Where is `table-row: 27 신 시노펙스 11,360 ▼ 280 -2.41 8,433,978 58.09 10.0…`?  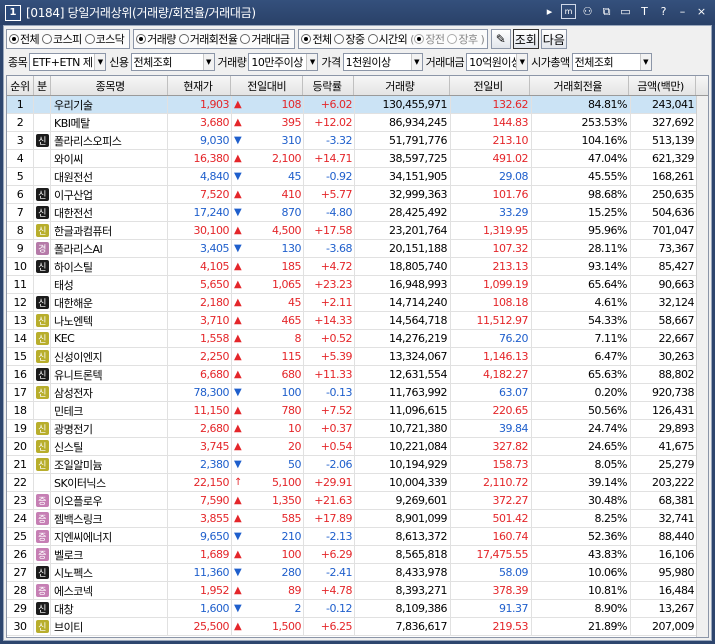 table-row: 27 신 시노펙스 11,360 ▼ 280 -2.41 8,433,978 58.09 10.0… is located at coordinates (357, 573).